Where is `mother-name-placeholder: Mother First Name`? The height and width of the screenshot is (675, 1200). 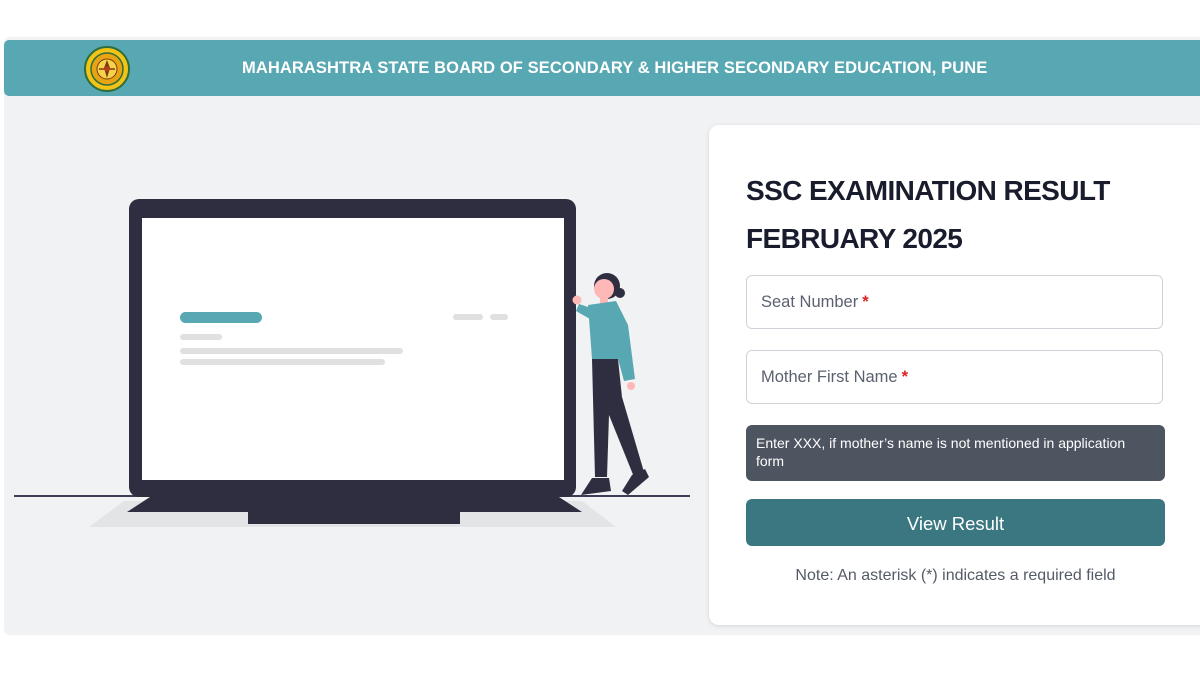 mother-name-placeholder: Mother First Name is located at coordinates (829, 377).